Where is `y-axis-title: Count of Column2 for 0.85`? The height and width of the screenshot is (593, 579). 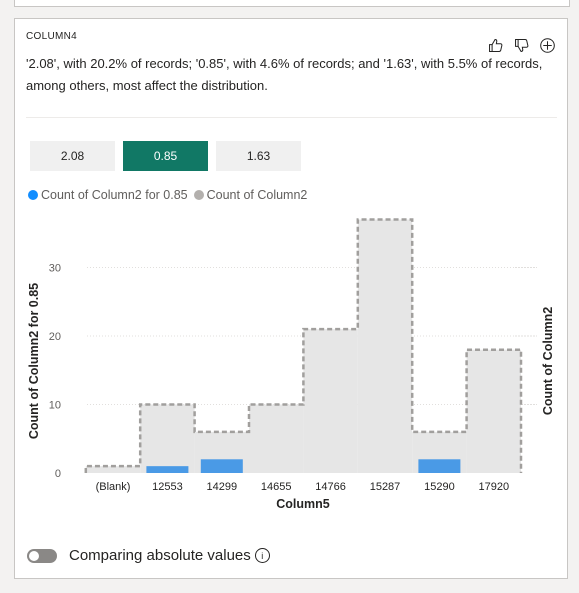 y-axis-title: Count of Column2 for 0.85 is located at coordinates (34, 361).